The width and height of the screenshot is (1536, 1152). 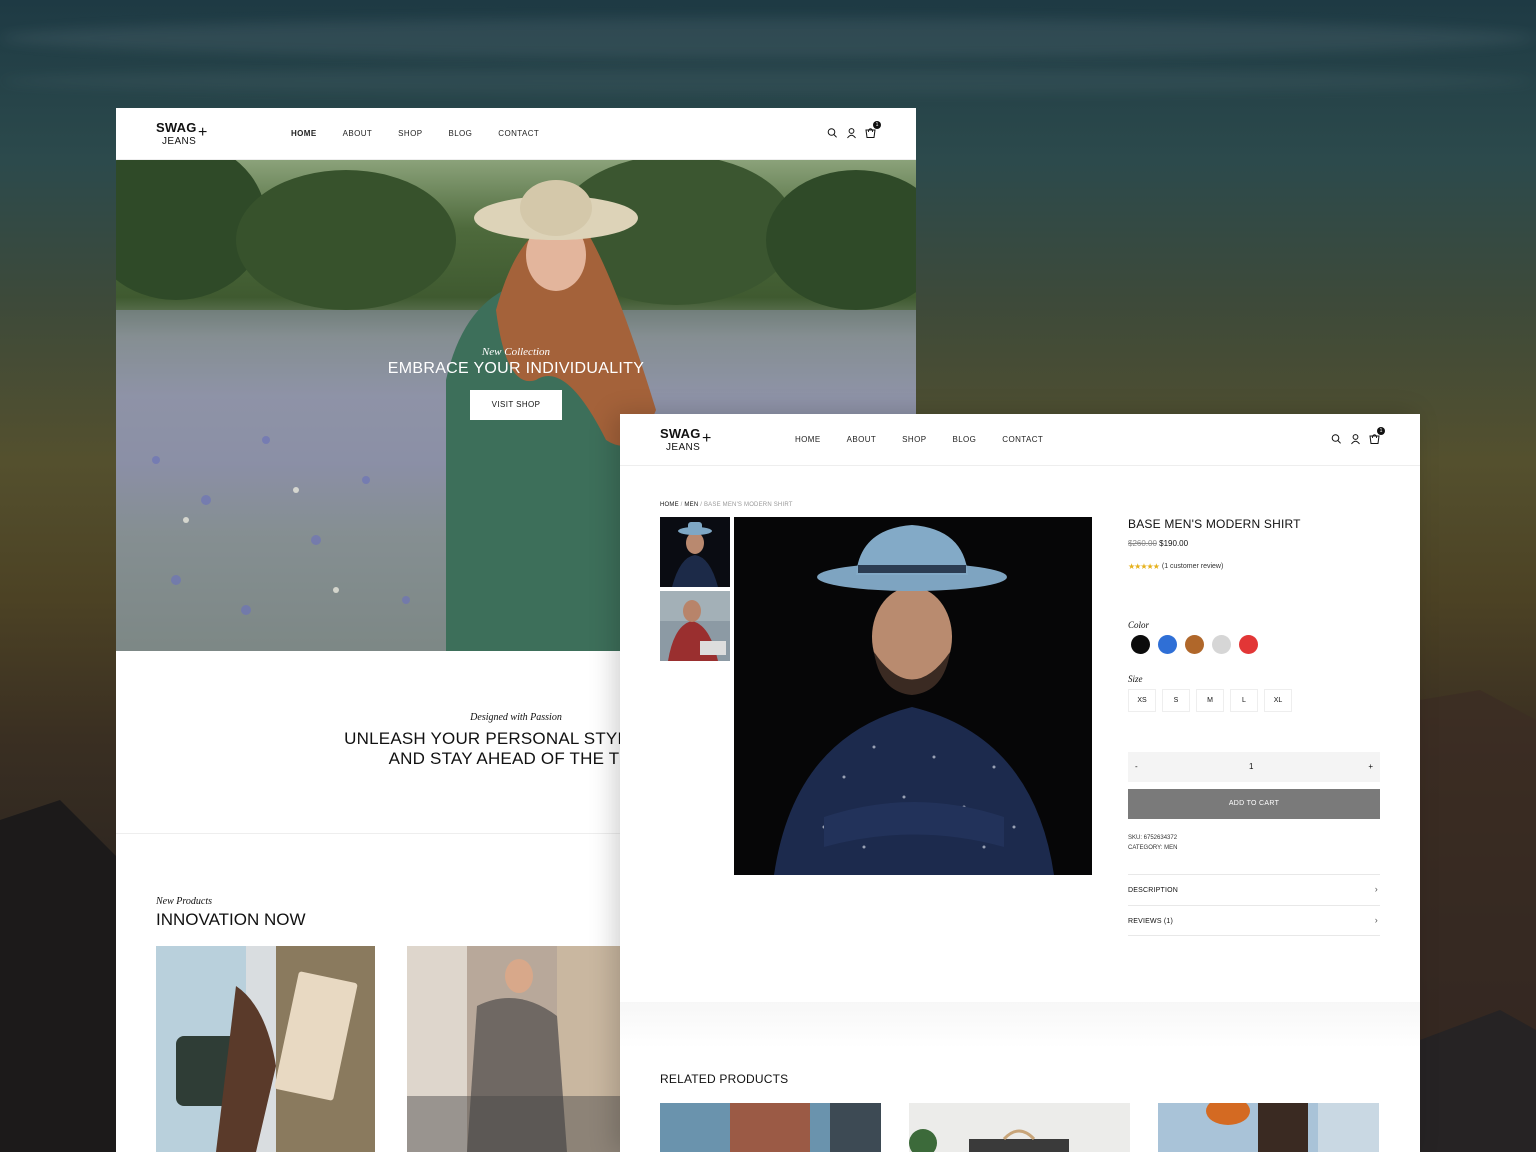 I want to click on section-fade, so click(x=1020, y=1025).